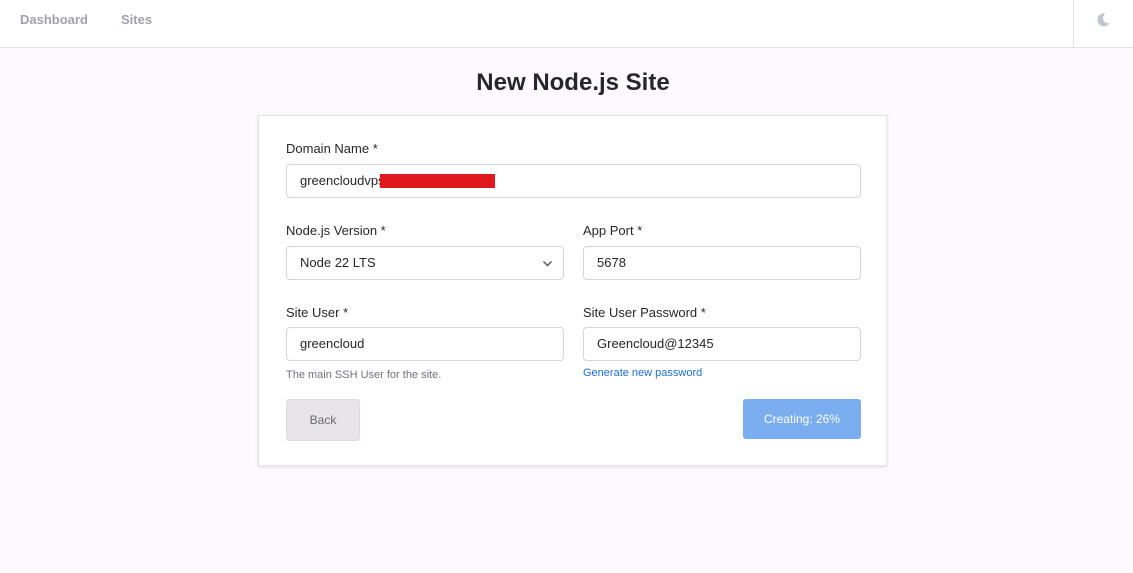  Describe the element at coordinates (425, 263) in the screenshot. I see `nodejs-version-select: Node 22 LTS` at that location.